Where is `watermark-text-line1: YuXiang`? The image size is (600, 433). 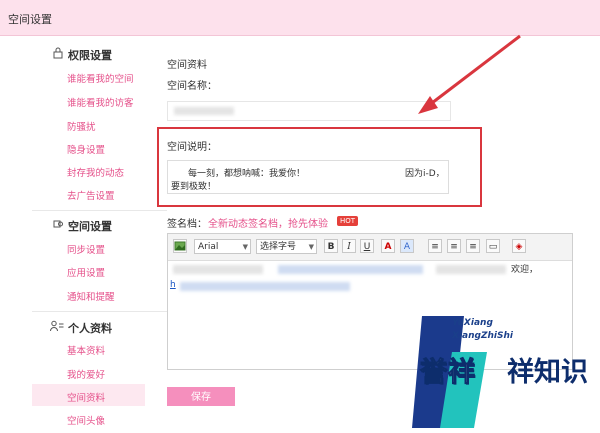 watermark-text-line1: YuXiang is located at coordinates (472, 323).